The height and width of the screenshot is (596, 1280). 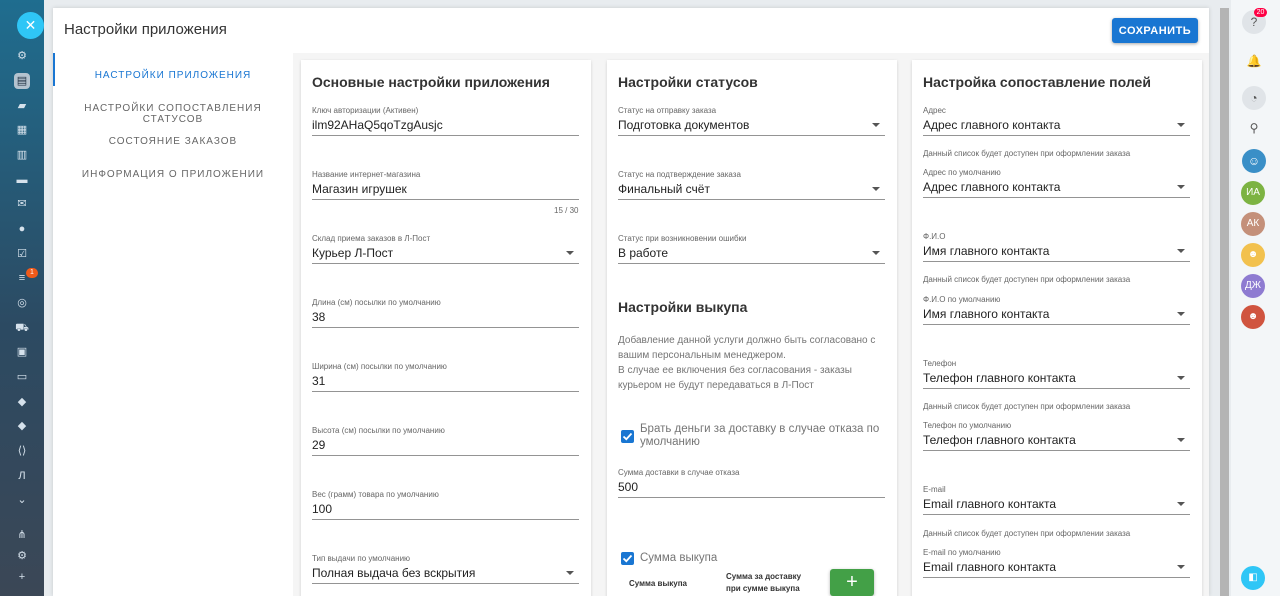 What do you see at coordinates (22, 155) in the screenshot?
I see `document-icon: ▥` at bounding box center [22, 155].